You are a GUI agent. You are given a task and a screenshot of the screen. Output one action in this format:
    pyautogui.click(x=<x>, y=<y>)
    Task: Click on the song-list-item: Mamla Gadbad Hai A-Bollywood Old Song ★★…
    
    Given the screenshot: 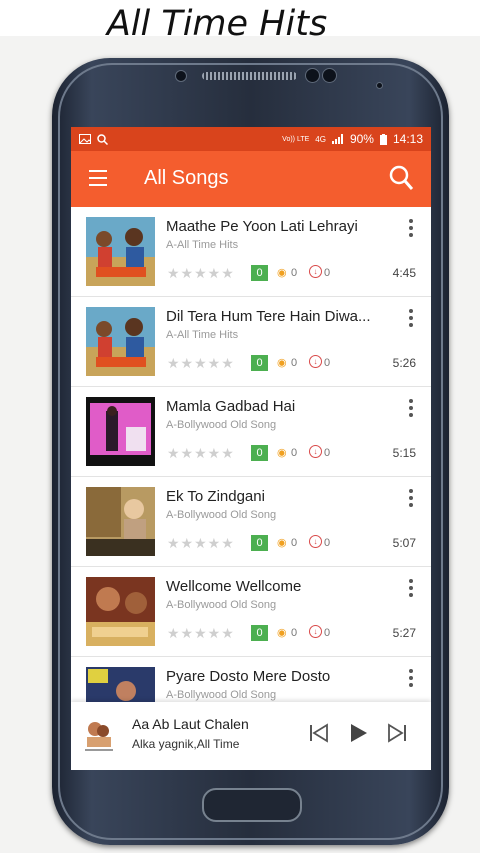 What is the action you would take?
    pyautogui.click(x=251, y=432)
    